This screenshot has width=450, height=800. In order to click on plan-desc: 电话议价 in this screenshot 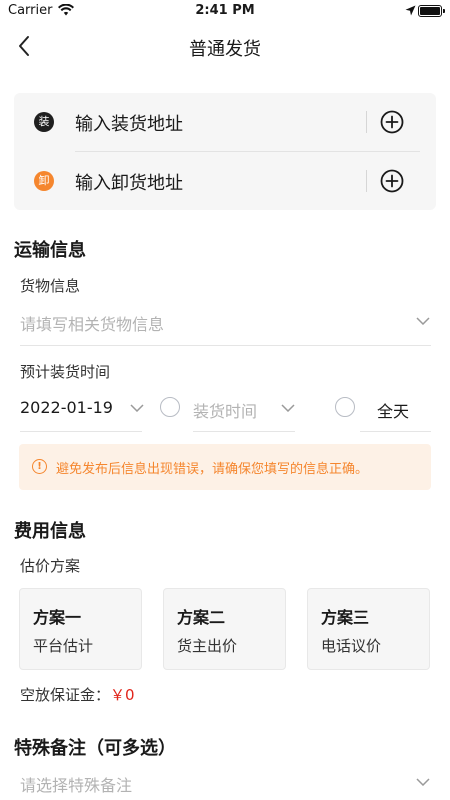, I will do `click(351, 646)`.